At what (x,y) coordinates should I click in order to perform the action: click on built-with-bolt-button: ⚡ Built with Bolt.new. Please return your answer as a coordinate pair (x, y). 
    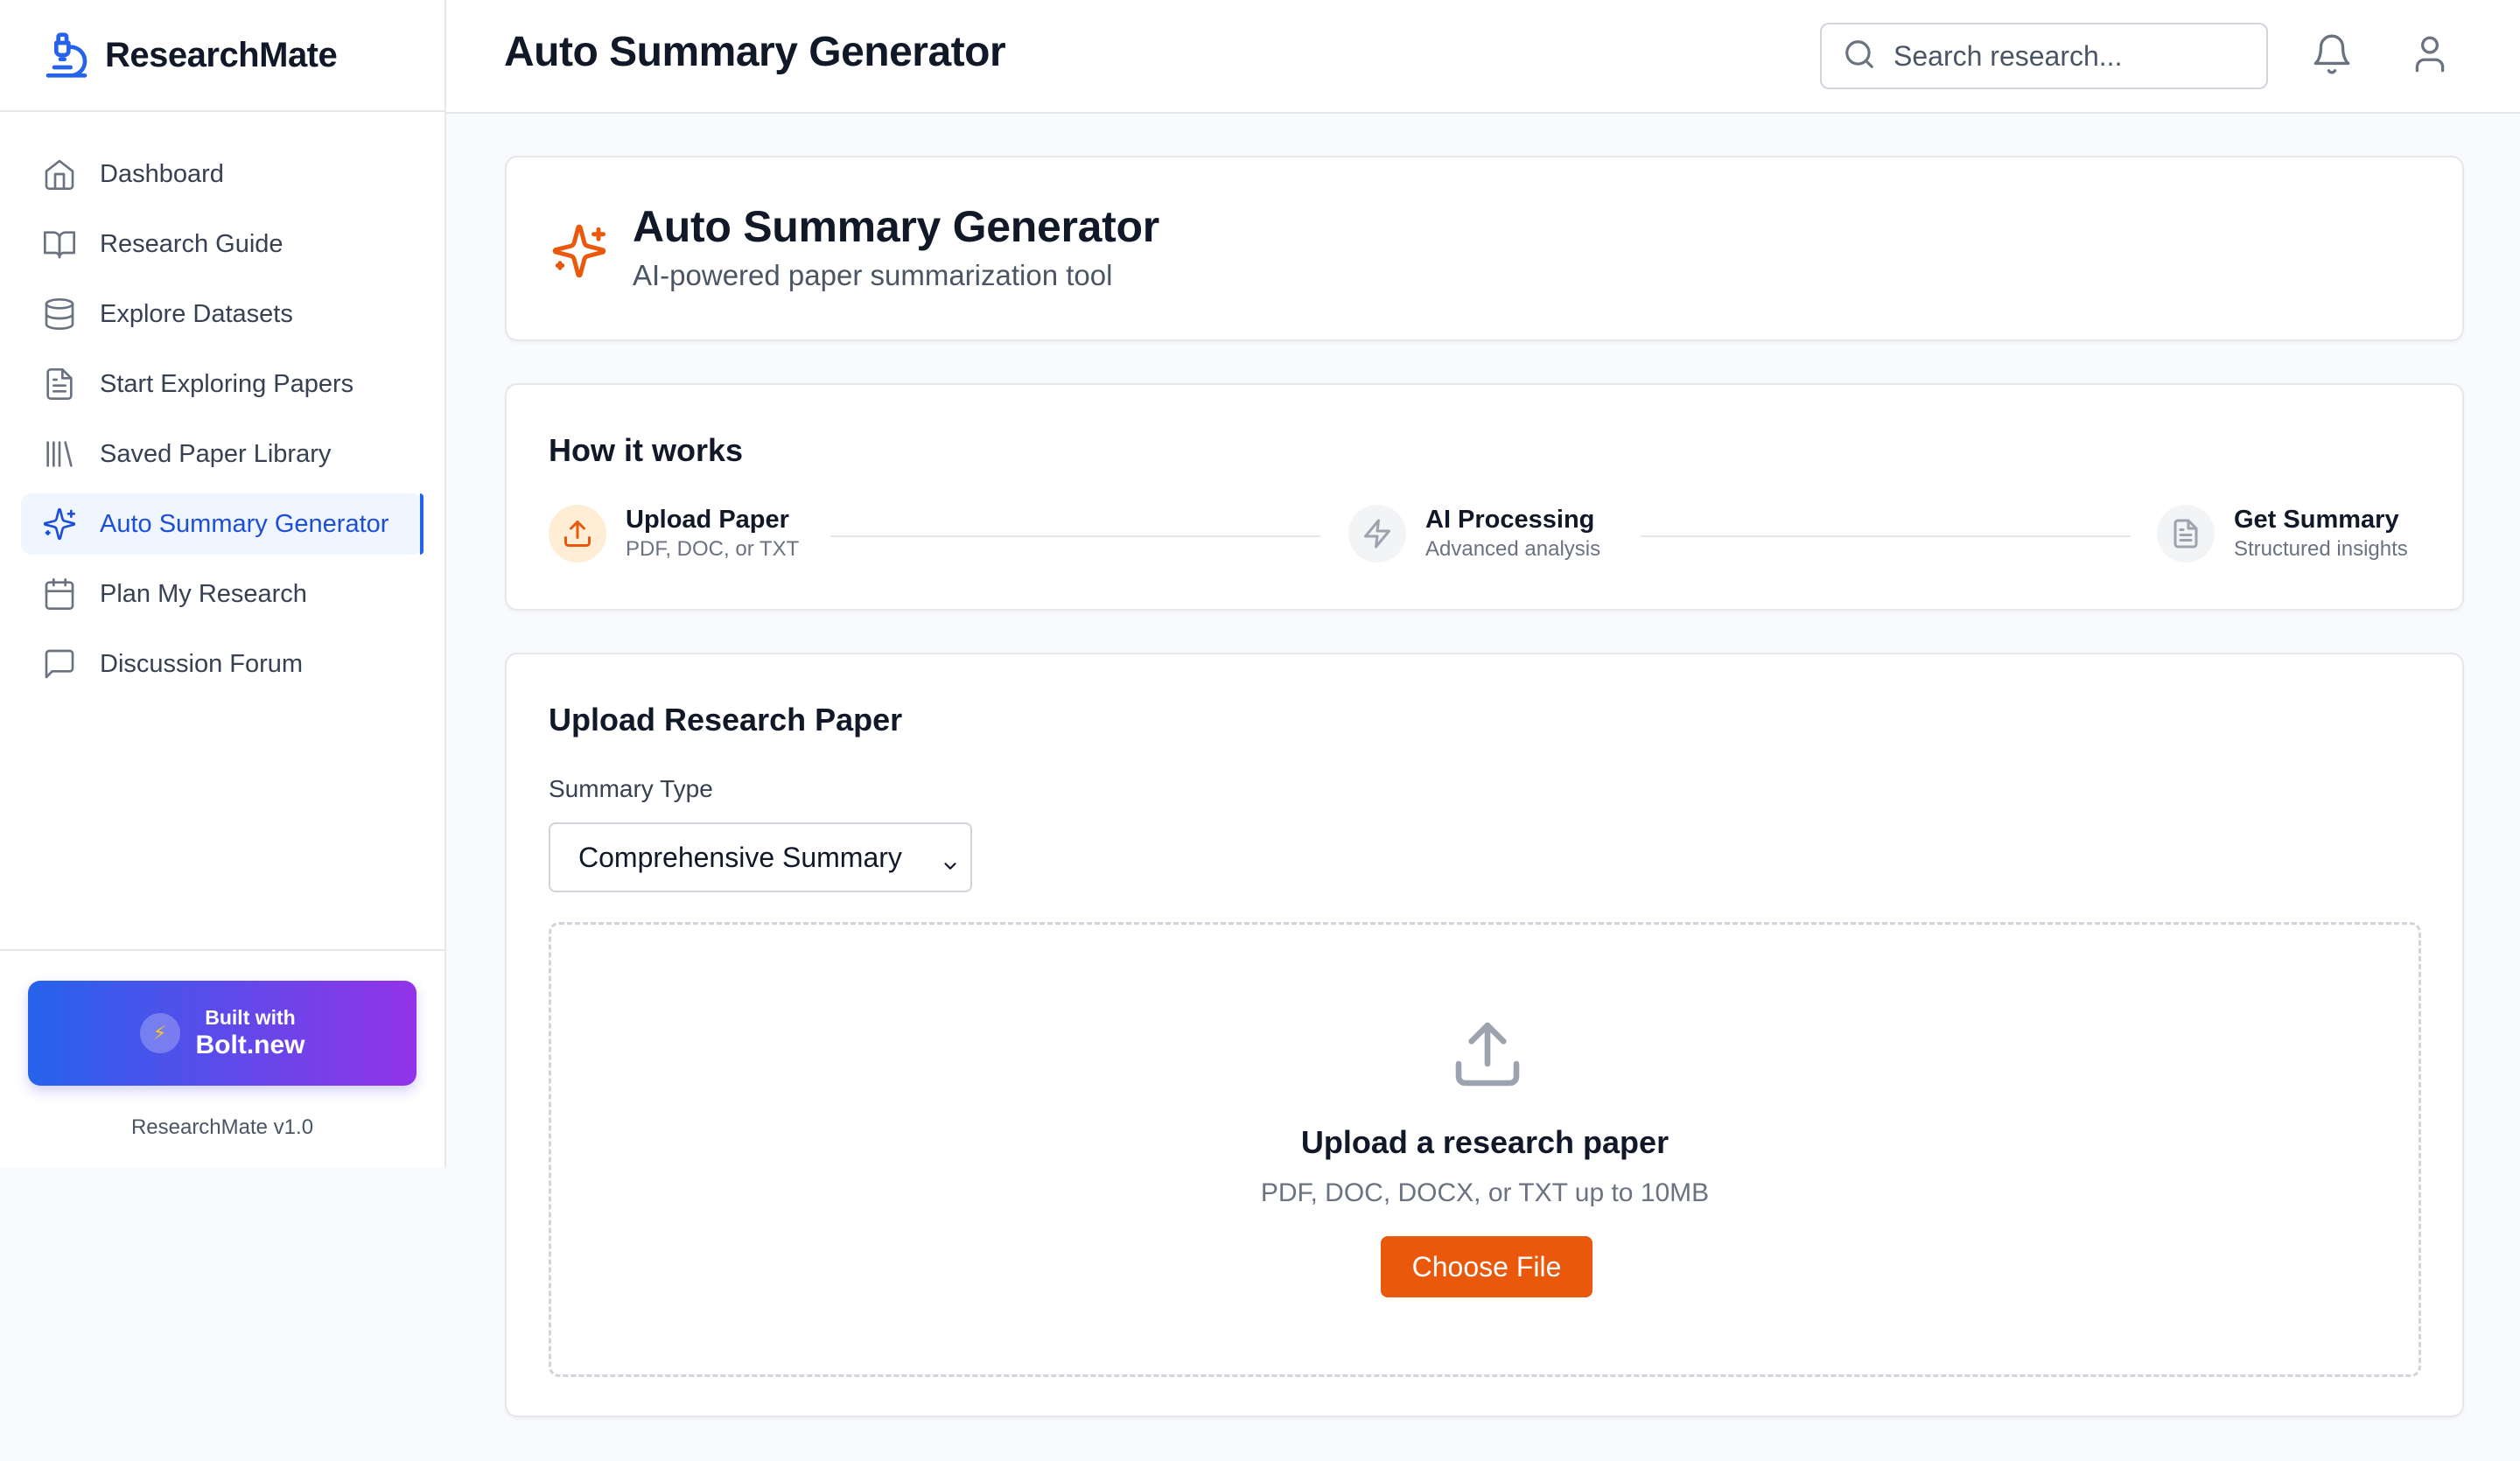
    Looking at the image, I should click on (222, 1033).